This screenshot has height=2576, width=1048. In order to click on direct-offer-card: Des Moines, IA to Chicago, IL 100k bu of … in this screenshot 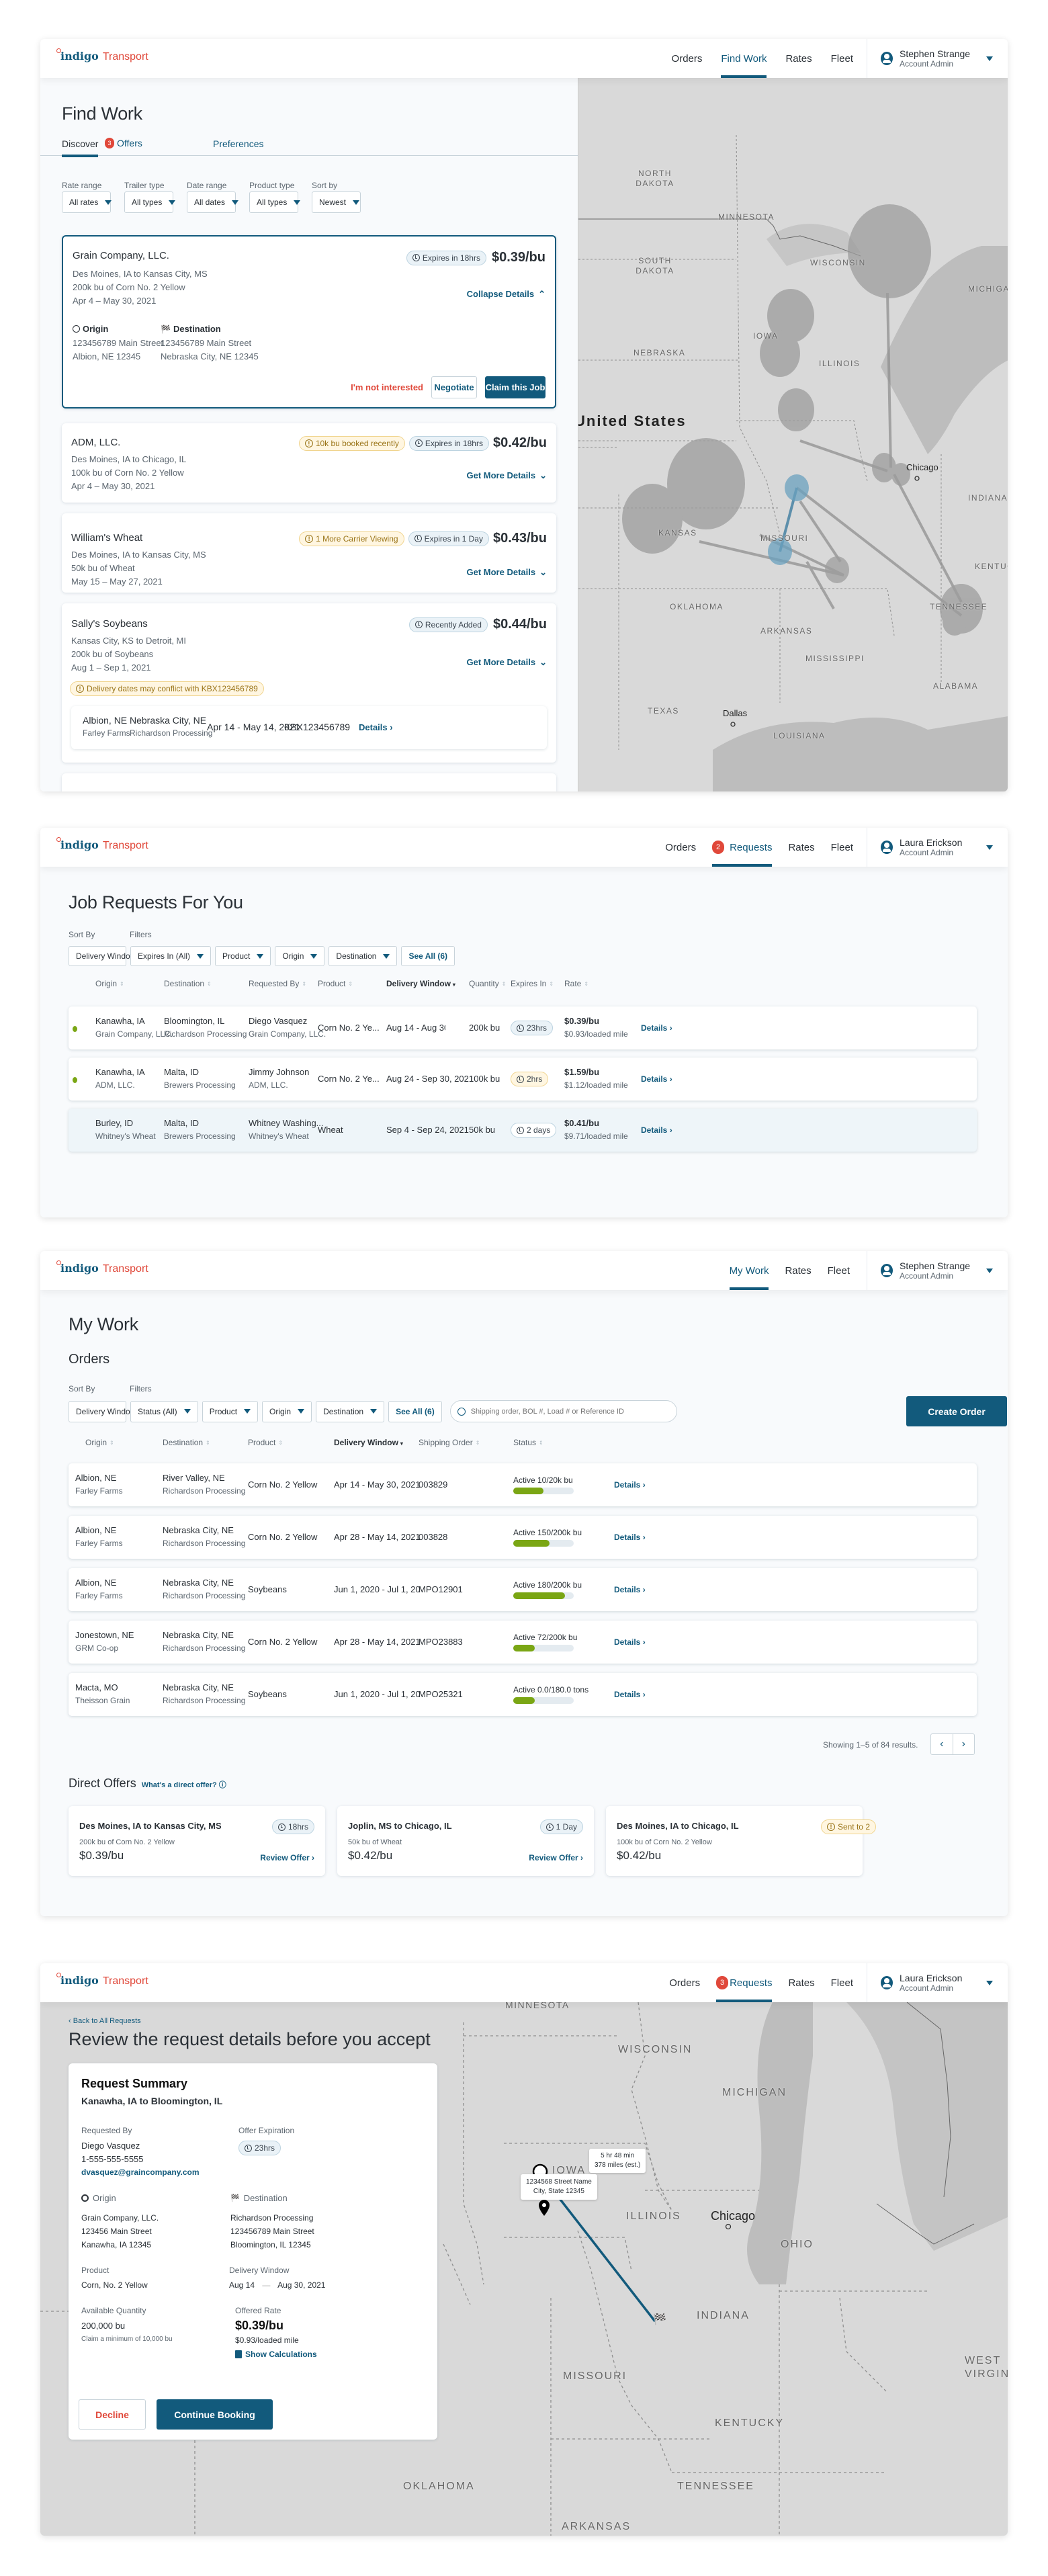, I will do `click(741, 1841)`.